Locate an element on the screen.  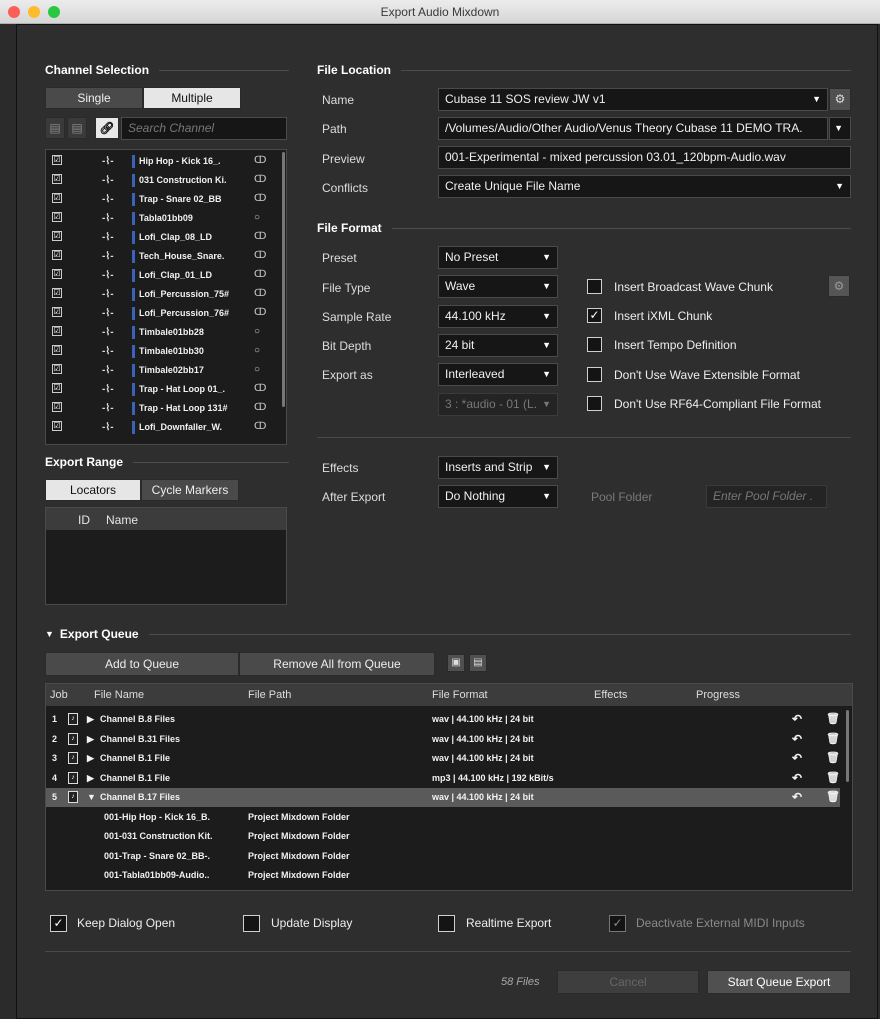
collapse-icon: ▤ is located at coordinates (55, 128).